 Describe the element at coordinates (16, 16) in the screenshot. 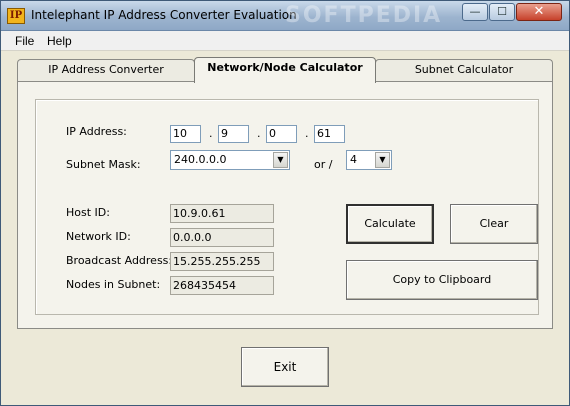

I see `app-ip-icon: IP` at that location.